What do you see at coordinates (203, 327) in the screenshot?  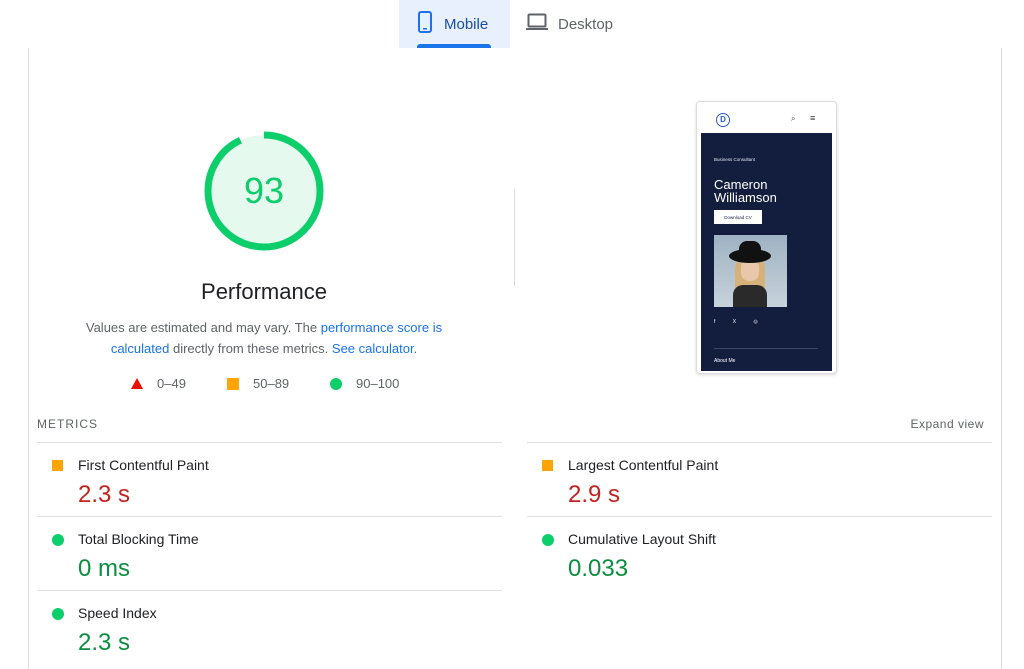 I see `description-text: Values are estimated and may vary. The` at bounding box center [203, 327].